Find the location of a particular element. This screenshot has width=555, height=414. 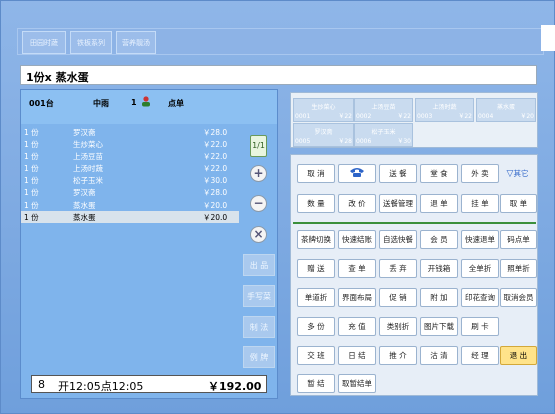

add-on-button: 附 加 is located at coordinates (439, 297).